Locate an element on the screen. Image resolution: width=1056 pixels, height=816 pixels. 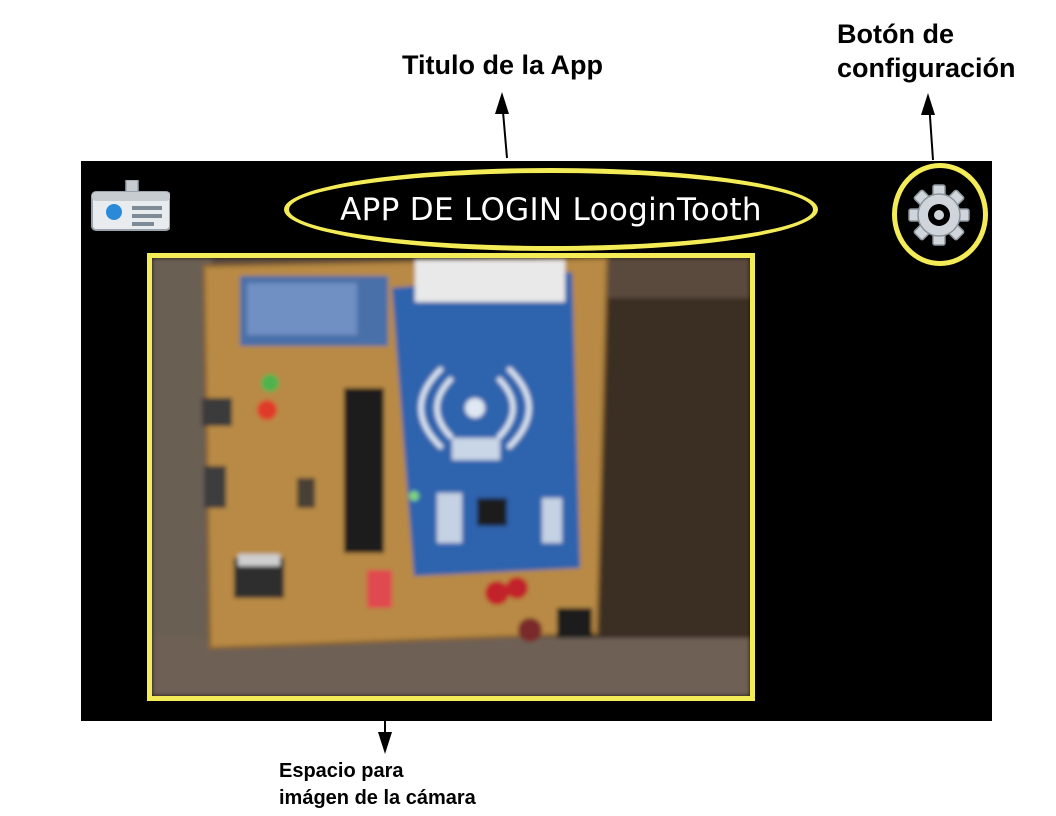
camera-annotation-label: Espacio para imágen de la cámara is located at coordinates (377, 785).